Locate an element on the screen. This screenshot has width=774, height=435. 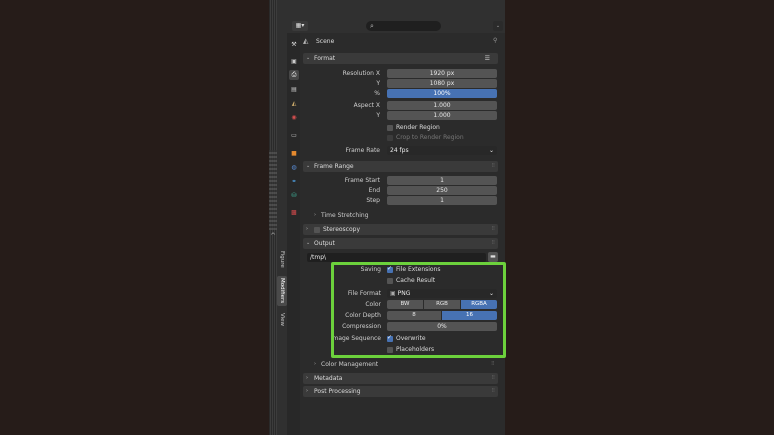
output-tab-icon: ⎙ is located at coordinates (294, 75).